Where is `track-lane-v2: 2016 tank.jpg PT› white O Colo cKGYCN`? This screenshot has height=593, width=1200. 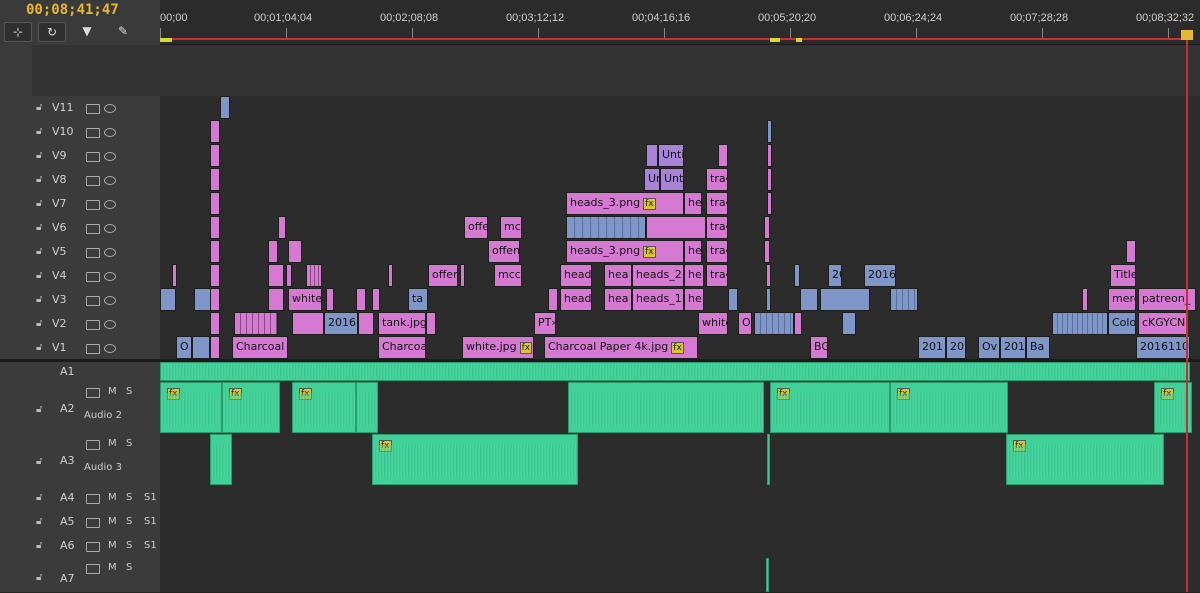 track-lane-v2: 2016 tank.jpg PT› white O Colo cKGYCN is located at coordinates (680, 324).